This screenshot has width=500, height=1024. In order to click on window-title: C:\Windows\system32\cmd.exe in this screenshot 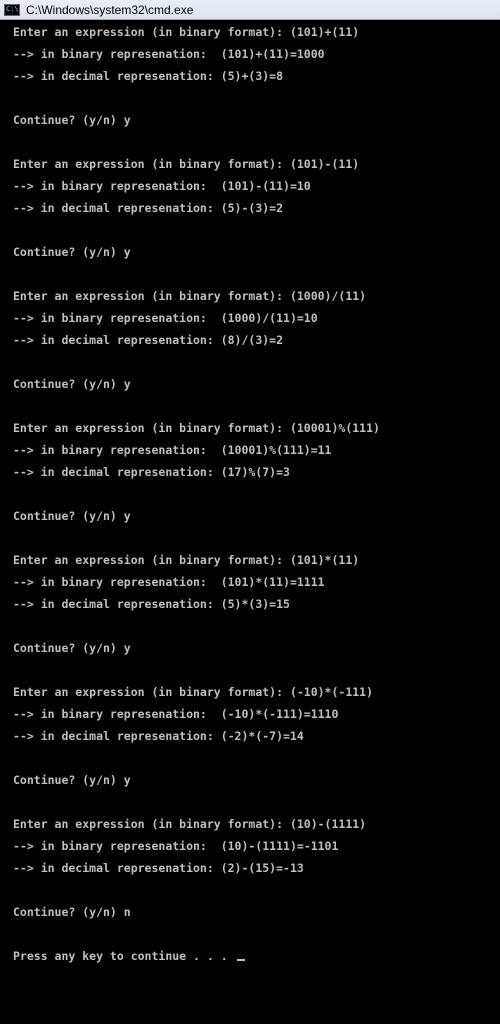, I will do `click(110, 9)`.